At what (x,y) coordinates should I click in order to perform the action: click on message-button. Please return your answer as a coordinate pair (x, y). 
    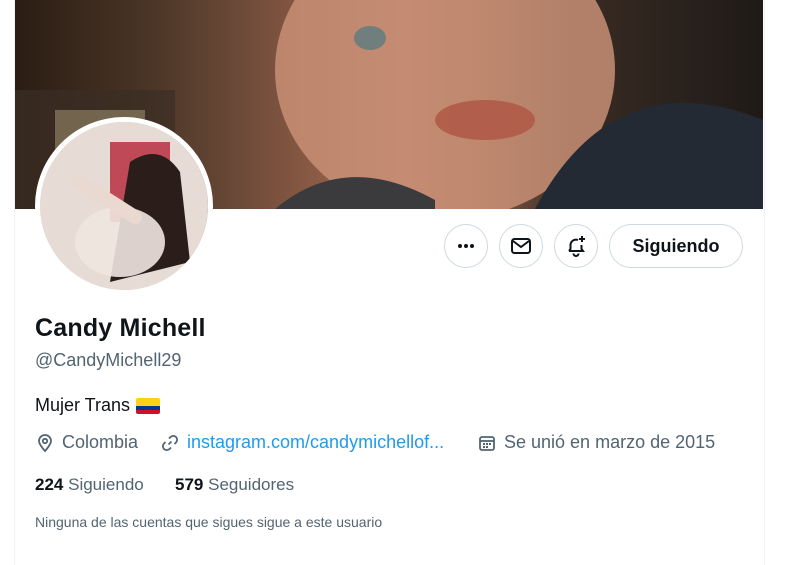
    Looking at the image, I should click on (521, 246).